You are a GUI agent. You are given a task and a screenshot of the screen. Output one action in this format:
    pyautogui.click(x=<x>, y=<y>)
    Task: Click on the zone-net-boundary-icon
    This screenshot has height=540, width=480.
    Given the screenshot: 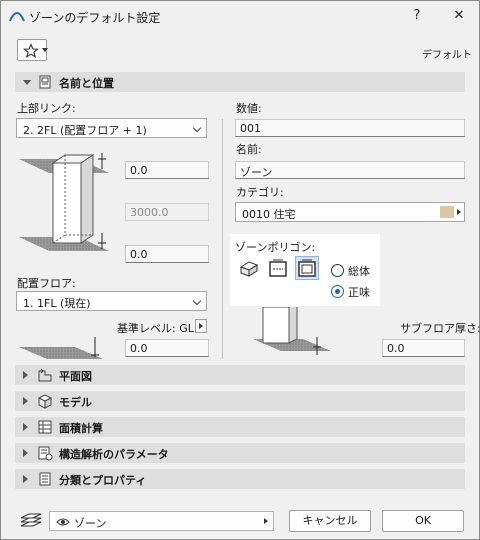 What is the action you would take?
    pyautogui.click(x=307, y=268)
    